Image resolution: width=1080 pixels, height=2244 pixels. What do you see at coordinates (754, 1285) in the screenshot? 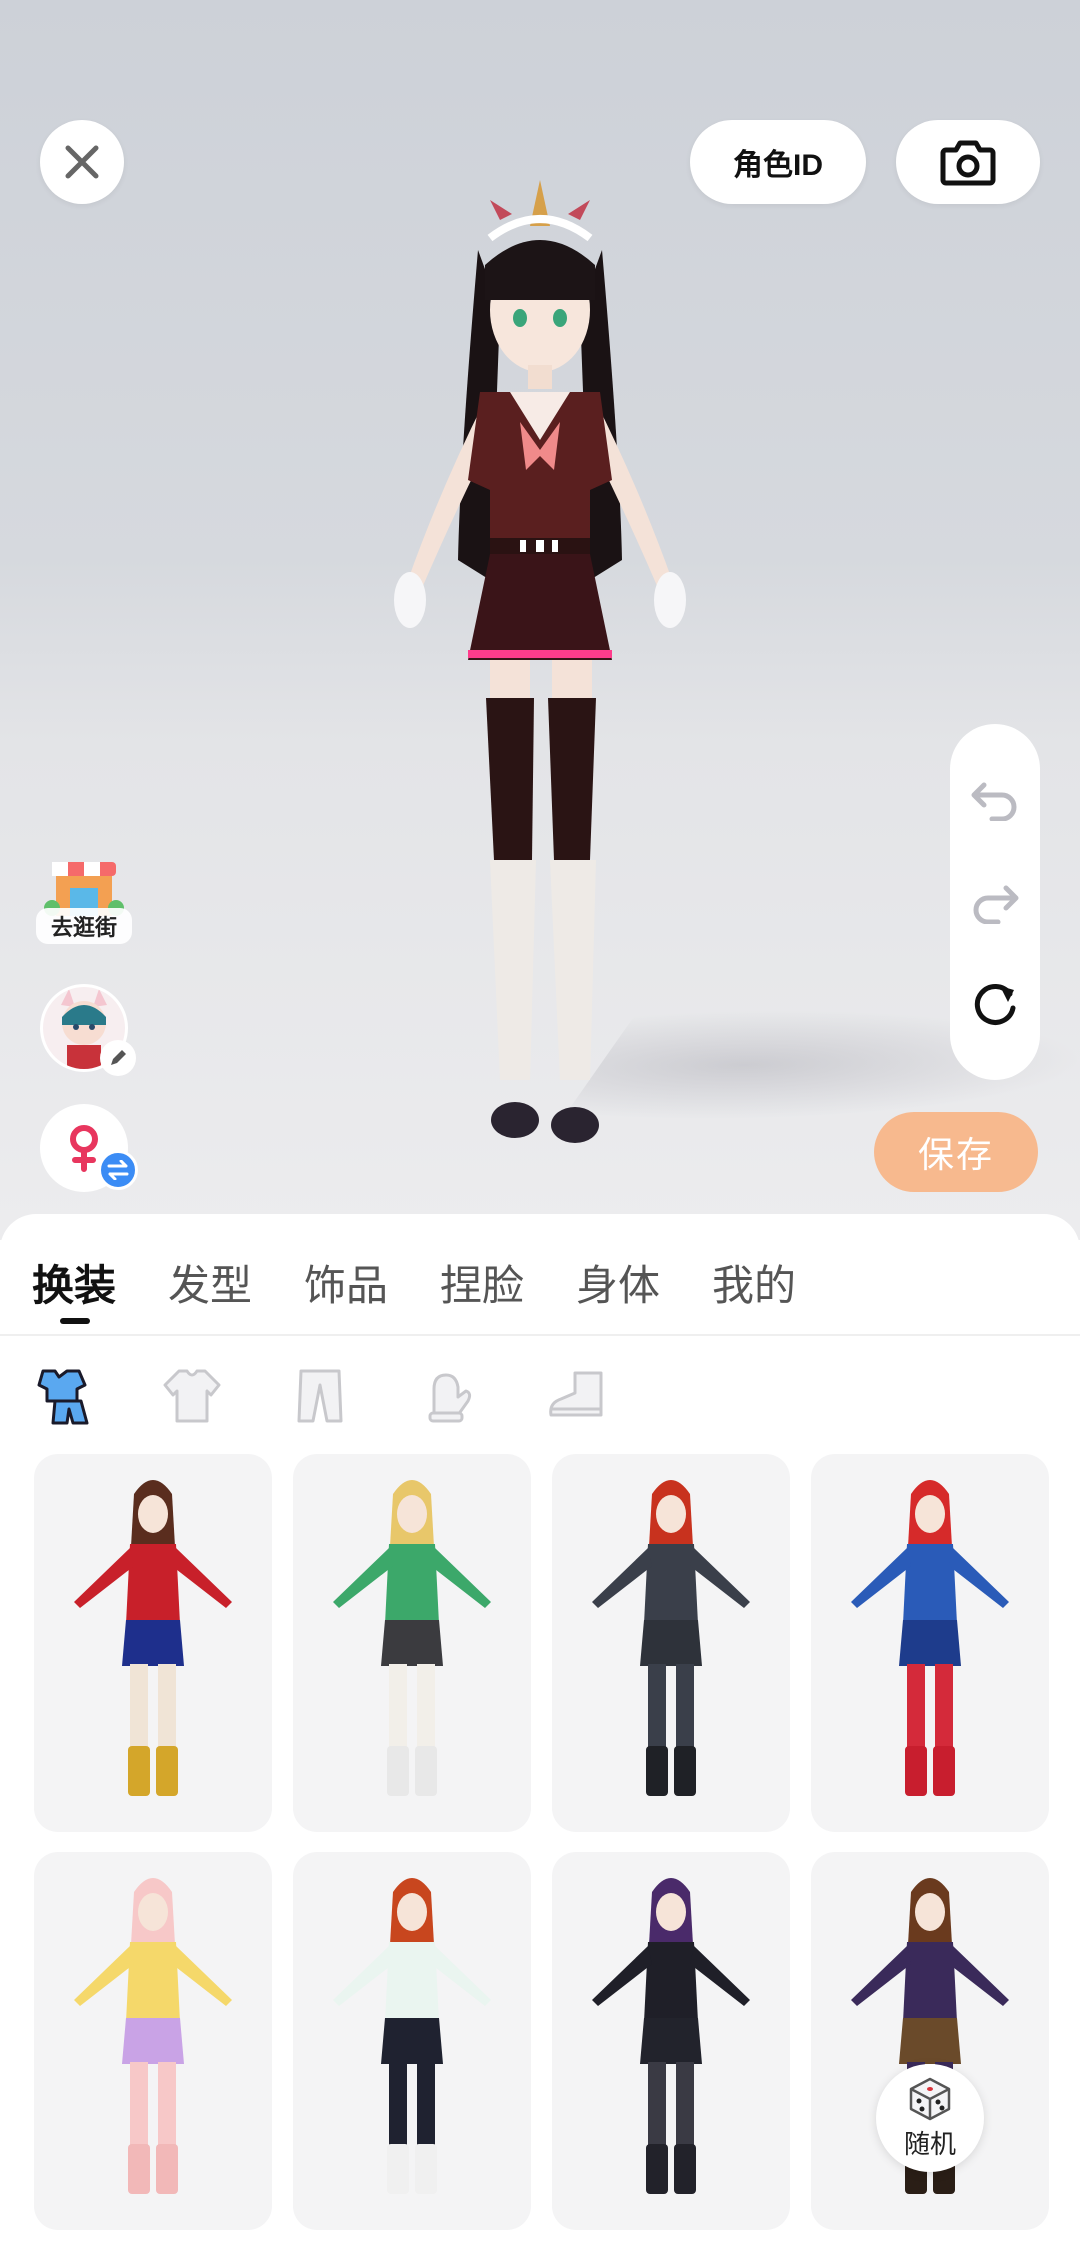
I see `tab-mine-label: 我的` at bounding box center [754, 1285].